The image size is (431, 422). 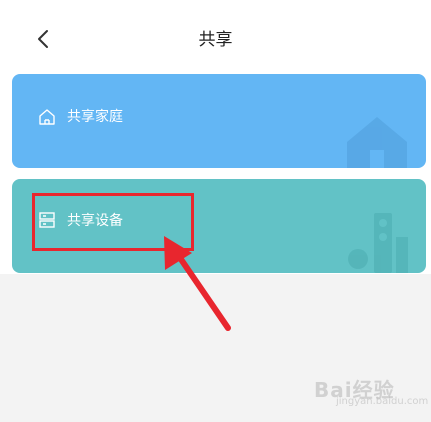 What do you see at coordinates (113, 222) in the screenshot?
I see `highlight-box` at bounding box center [113, 222].